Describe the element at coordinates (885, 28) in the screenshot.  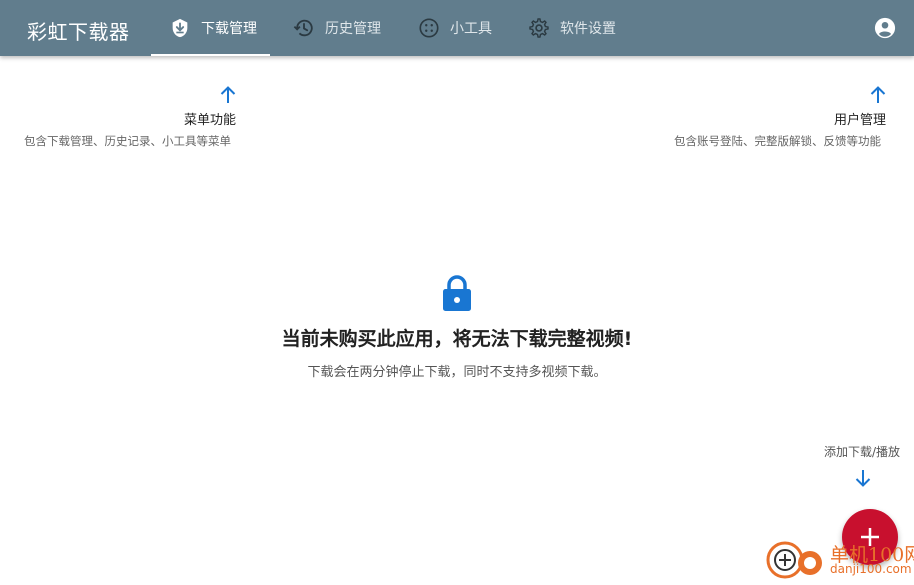
I see `account-circle-icon` at that location.